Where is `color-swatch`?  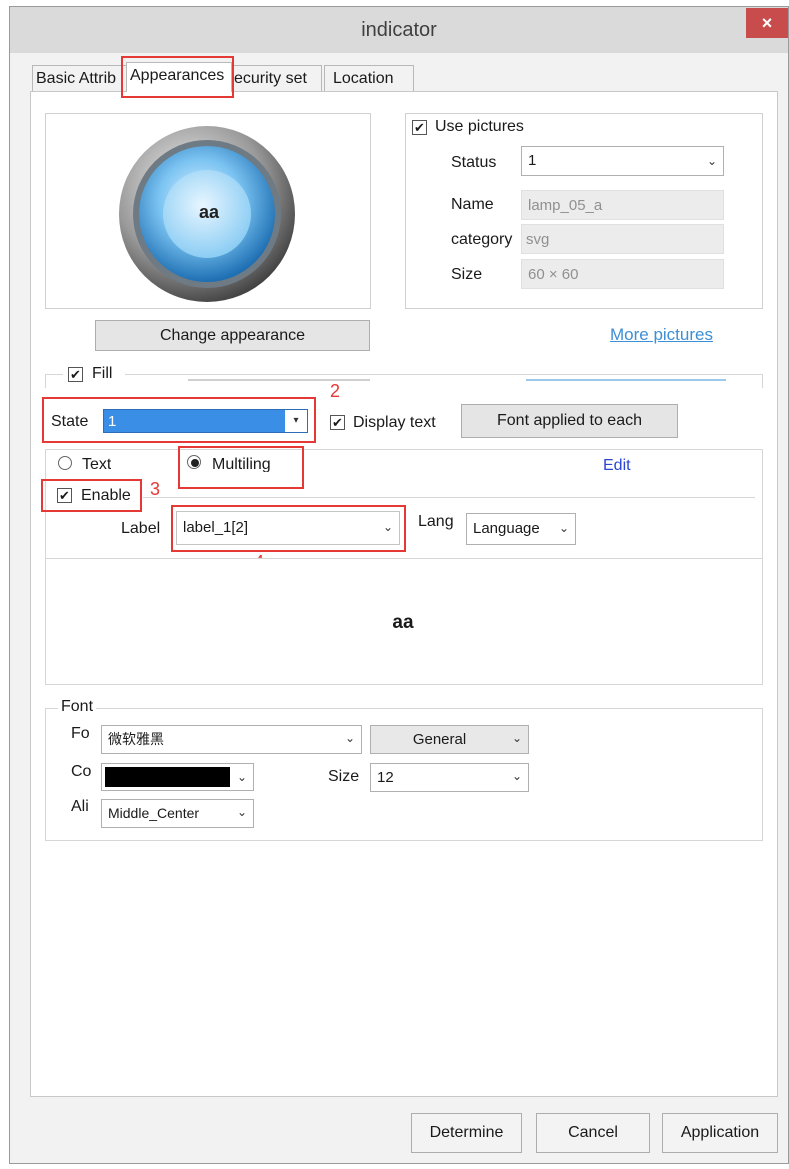 color-swatch is located at coordinates (167, 777).